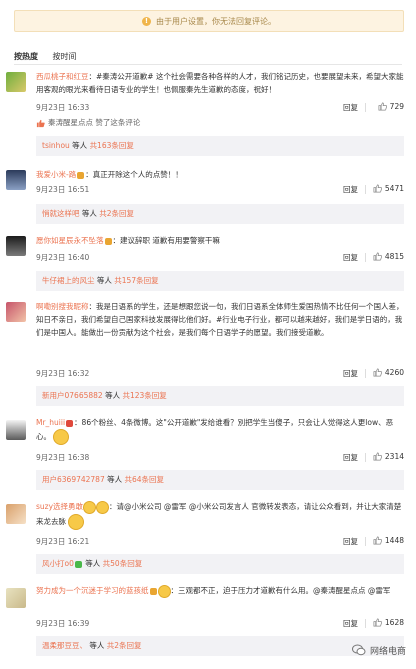 Image resolution: width=416 pixels, height=669 pixels. I want to click on like-button: 1448, so click(388, 540).